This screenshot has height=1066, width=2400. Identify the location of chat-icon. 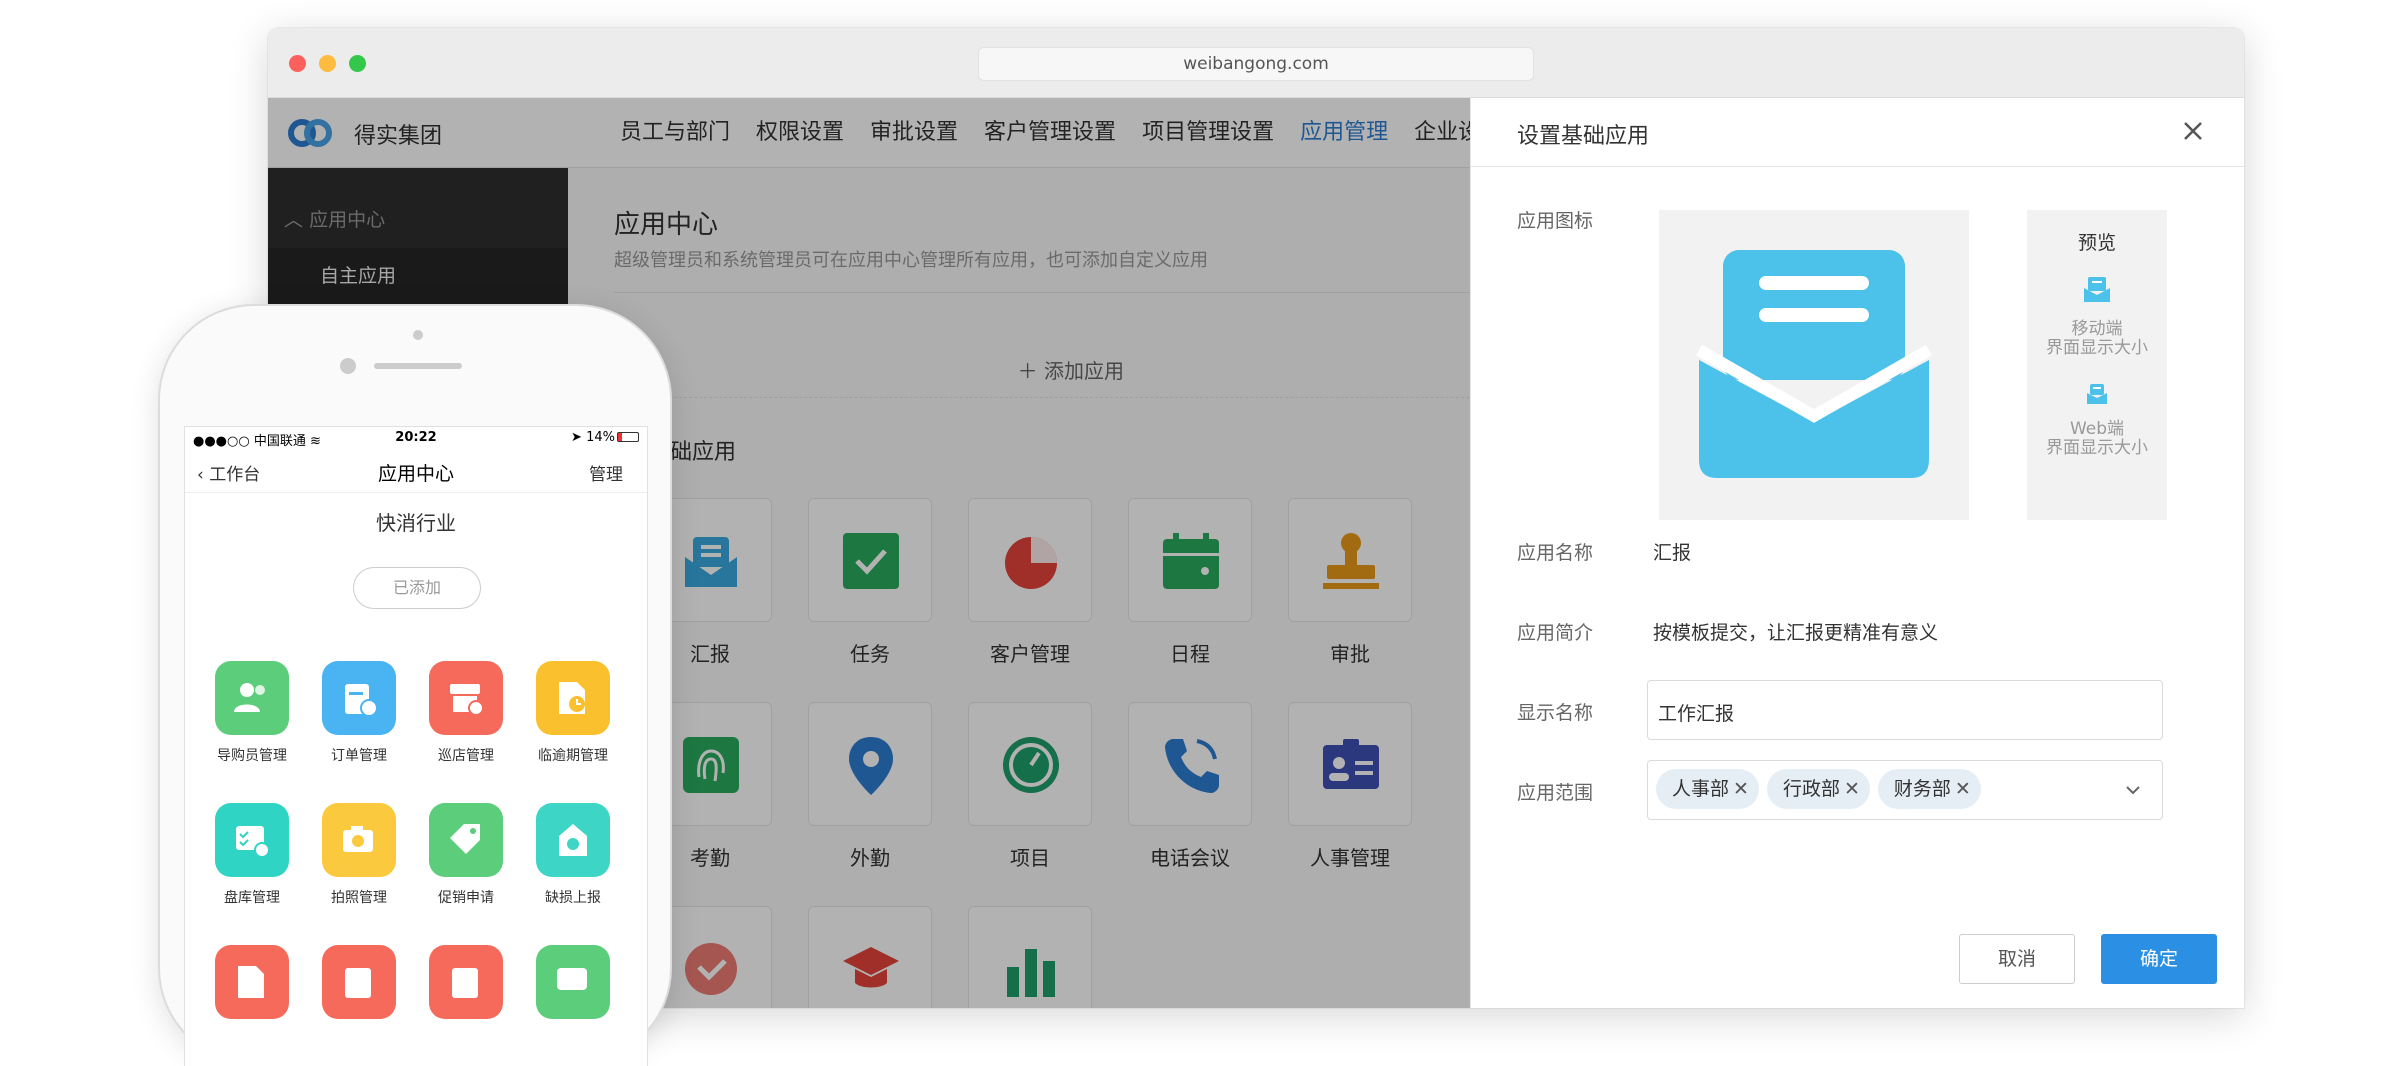
(572, 979).